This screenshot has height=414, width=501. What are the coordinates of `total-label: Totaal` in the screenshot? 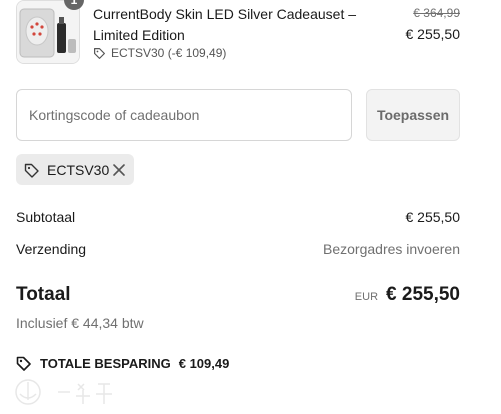 It's located at (43, 294).